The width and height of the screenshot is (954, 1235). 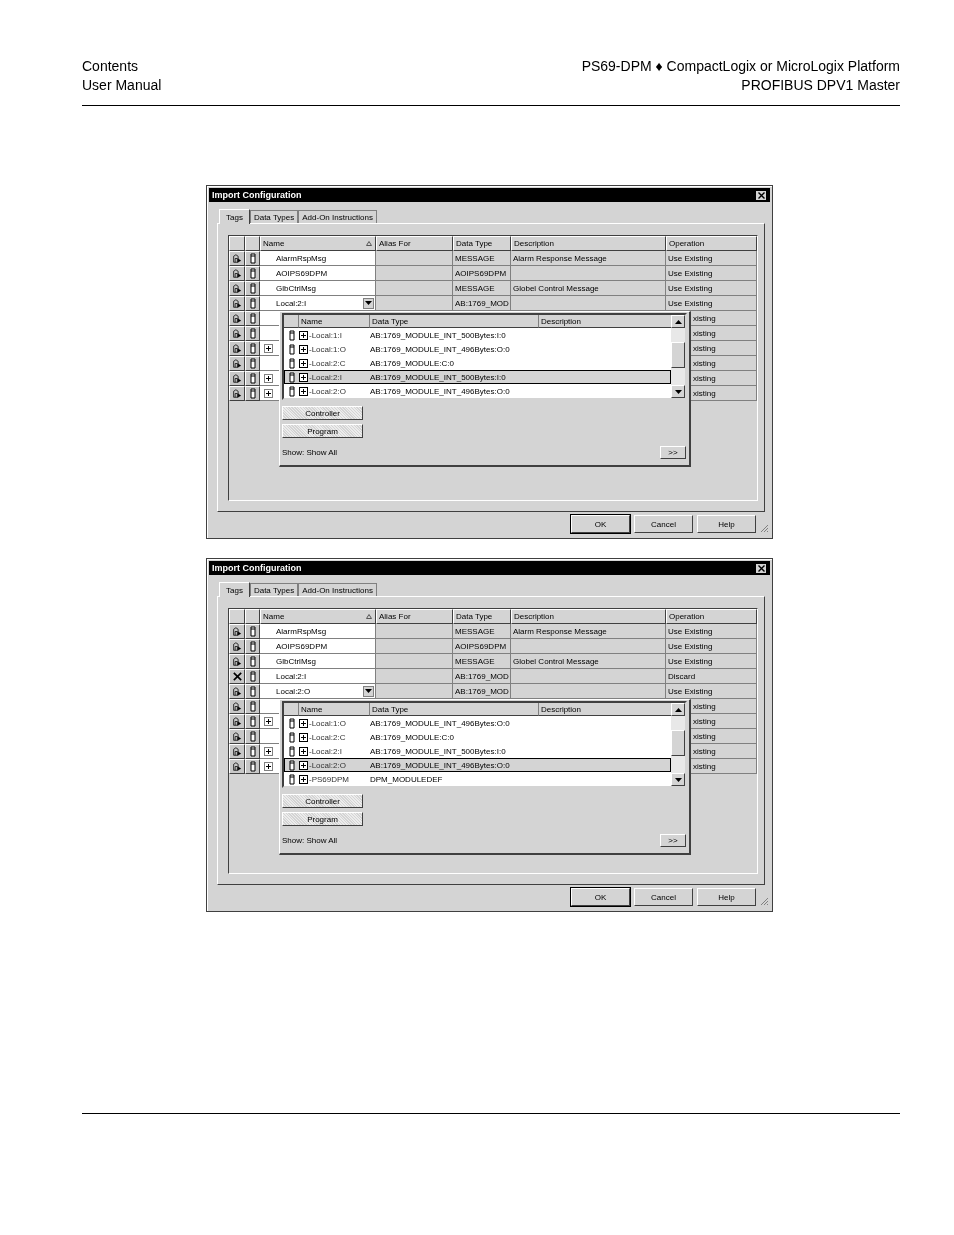 I want to click on tag-list-item: -Local:2:O AB:1769_MODULE_INT_496Bytes:O:0, so click(x=477, y=765).